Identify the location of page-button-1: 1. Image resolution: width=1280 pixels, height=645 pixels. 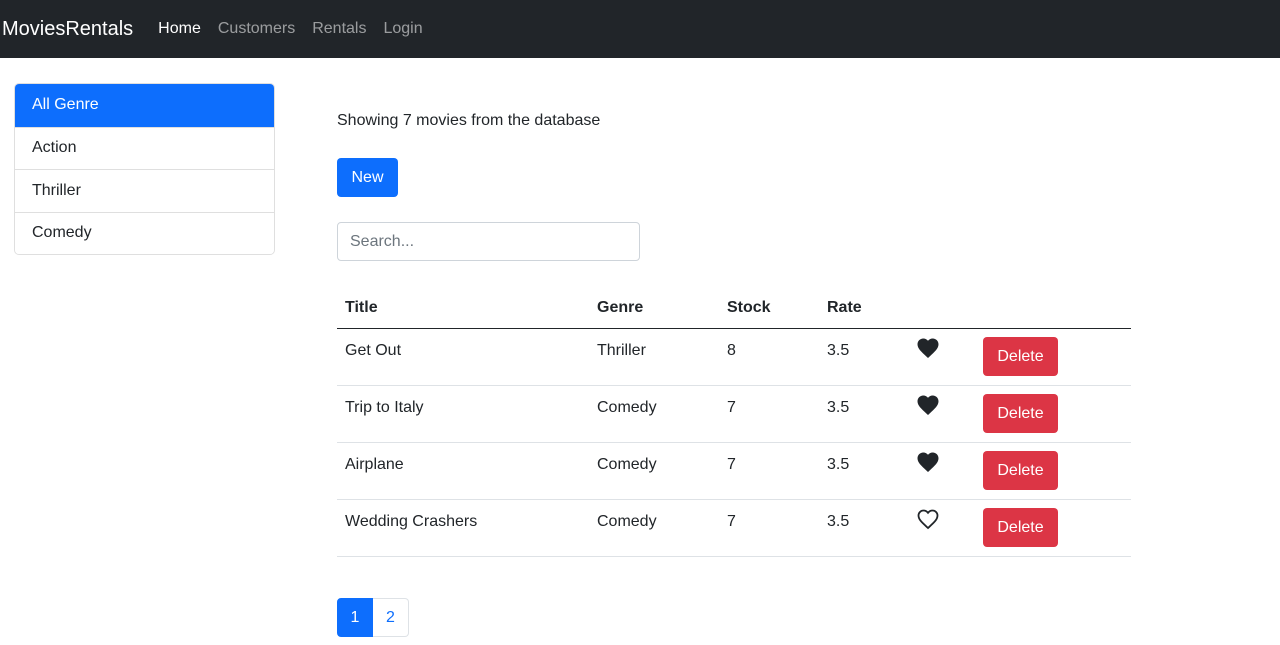
(355, 617).